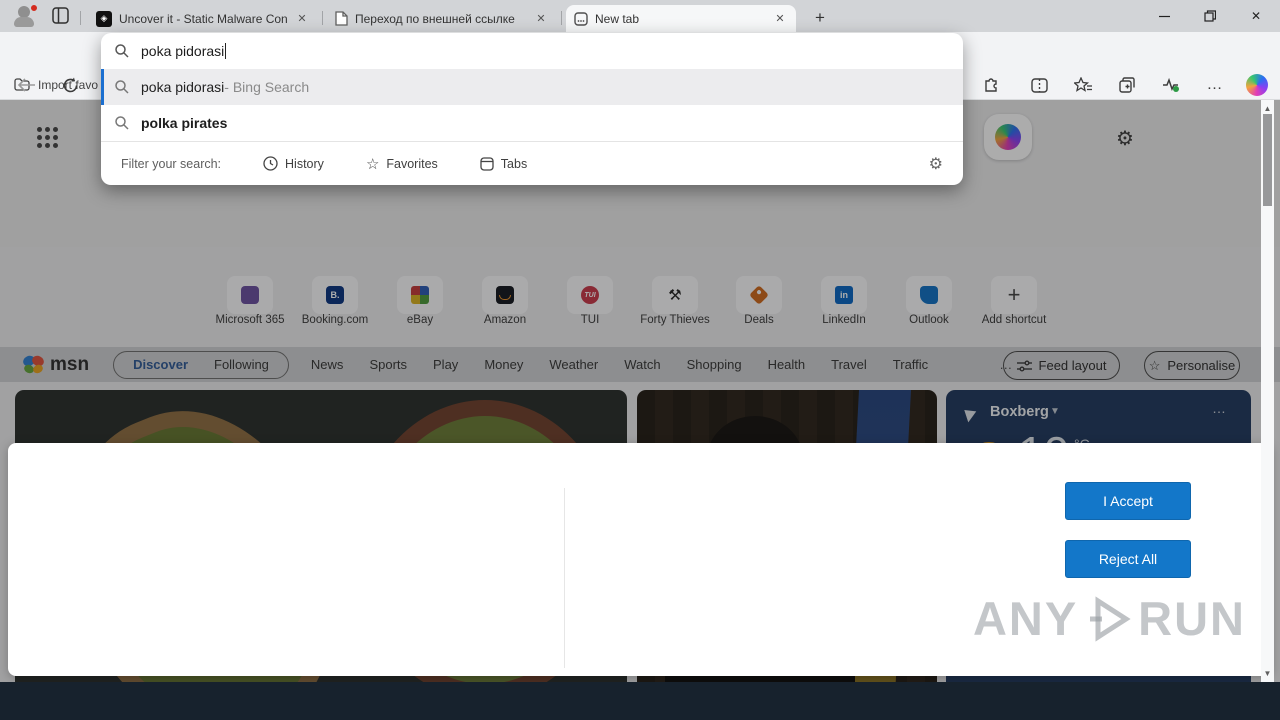 The height and width of the screenshot is (720, 1280). Describe the element at coordinates (503, 164) in the screenshot. I see `filter-tabs: Tabs` at that location.